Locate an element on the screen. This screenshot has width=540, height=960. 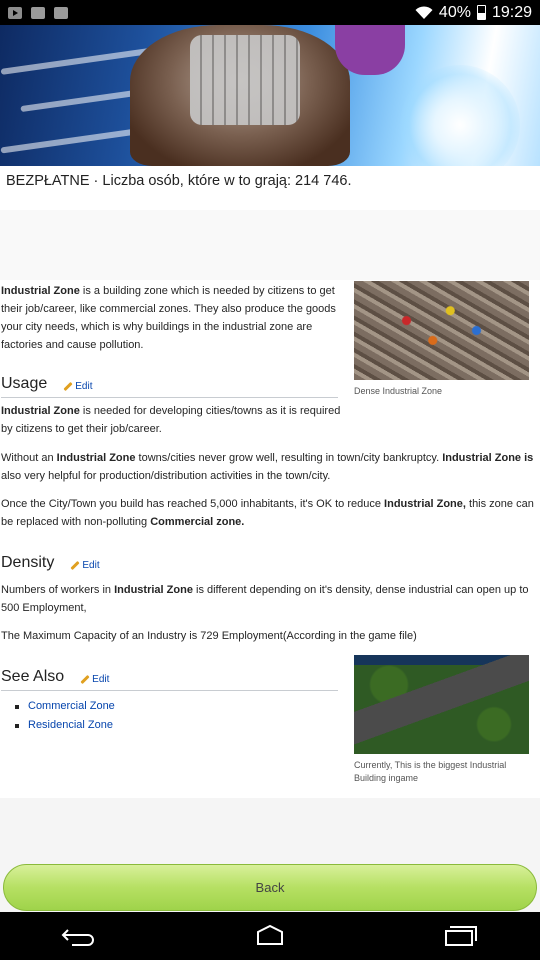
youtube-notification-icon is located at coordinates (15, 12).